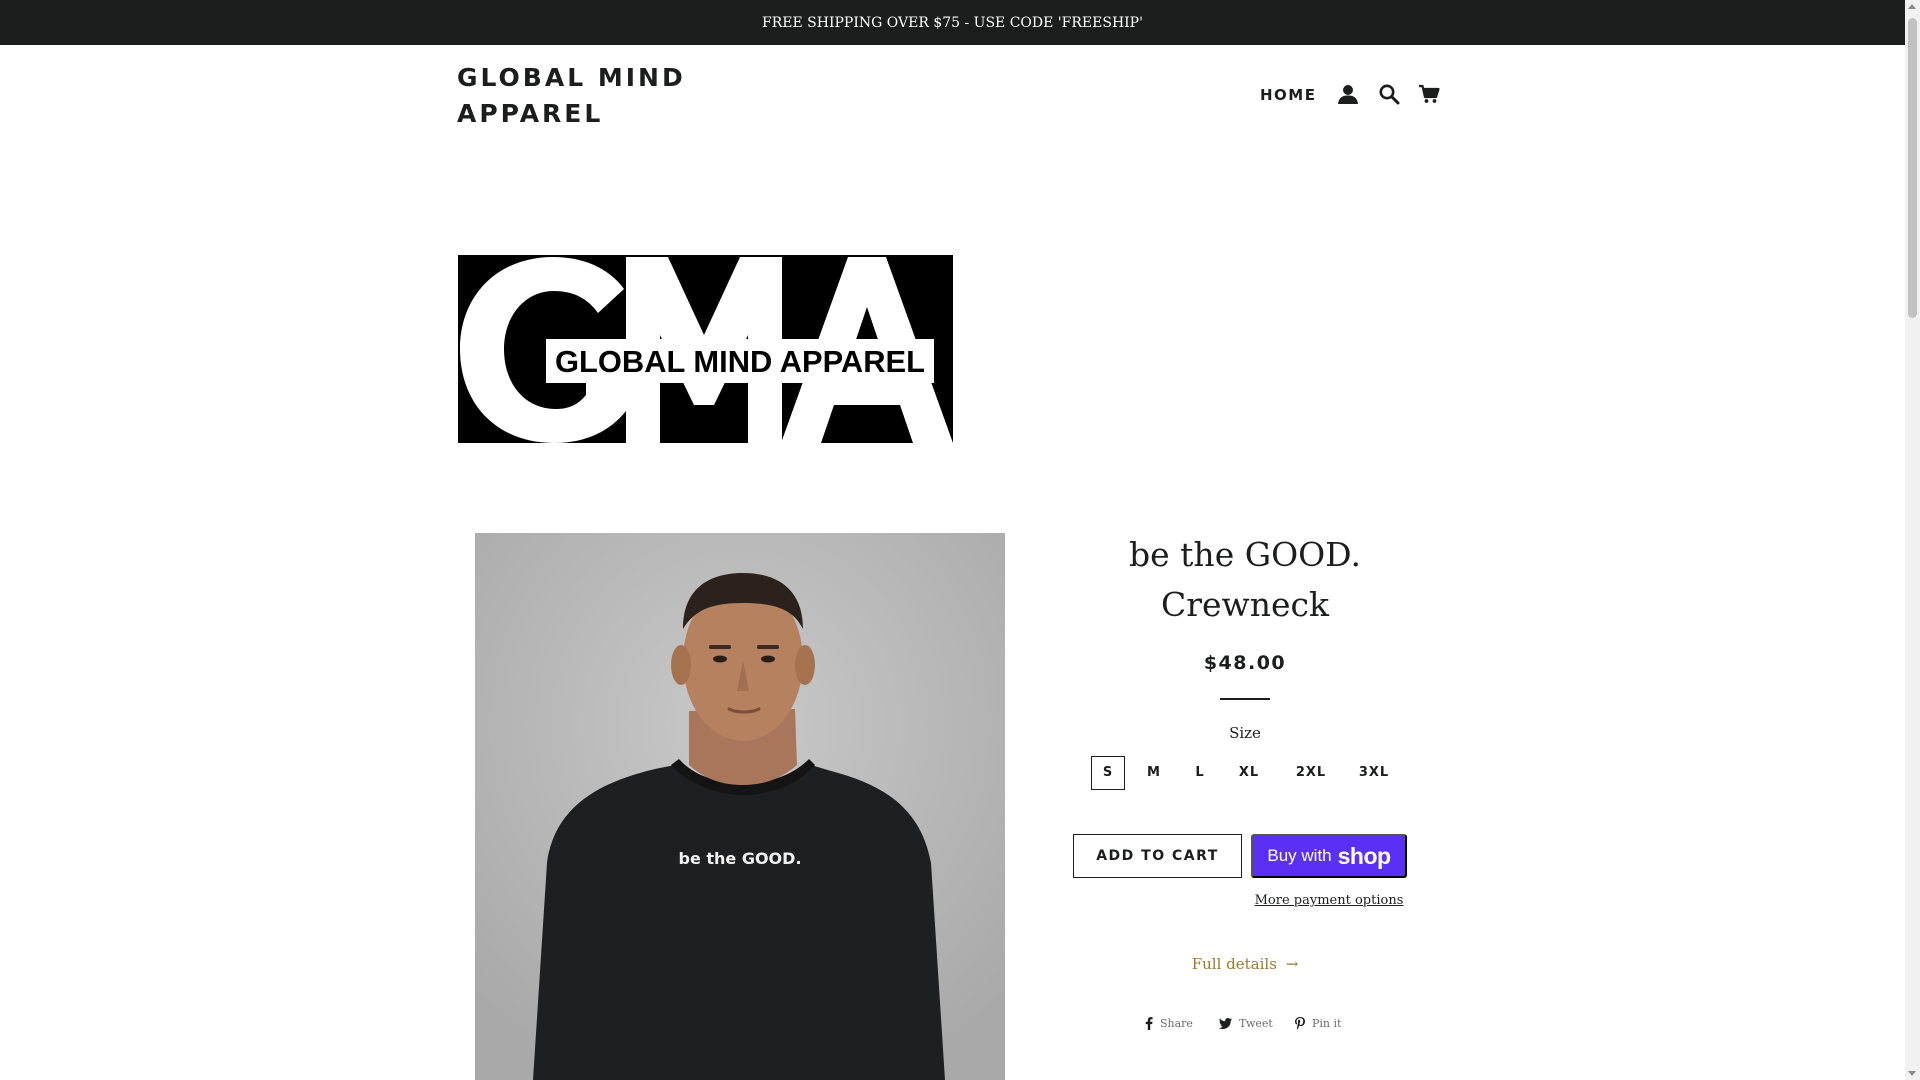  I want to click on brand-logo-banner: GLOBAL MIND APPAREL, so click(705, 349).